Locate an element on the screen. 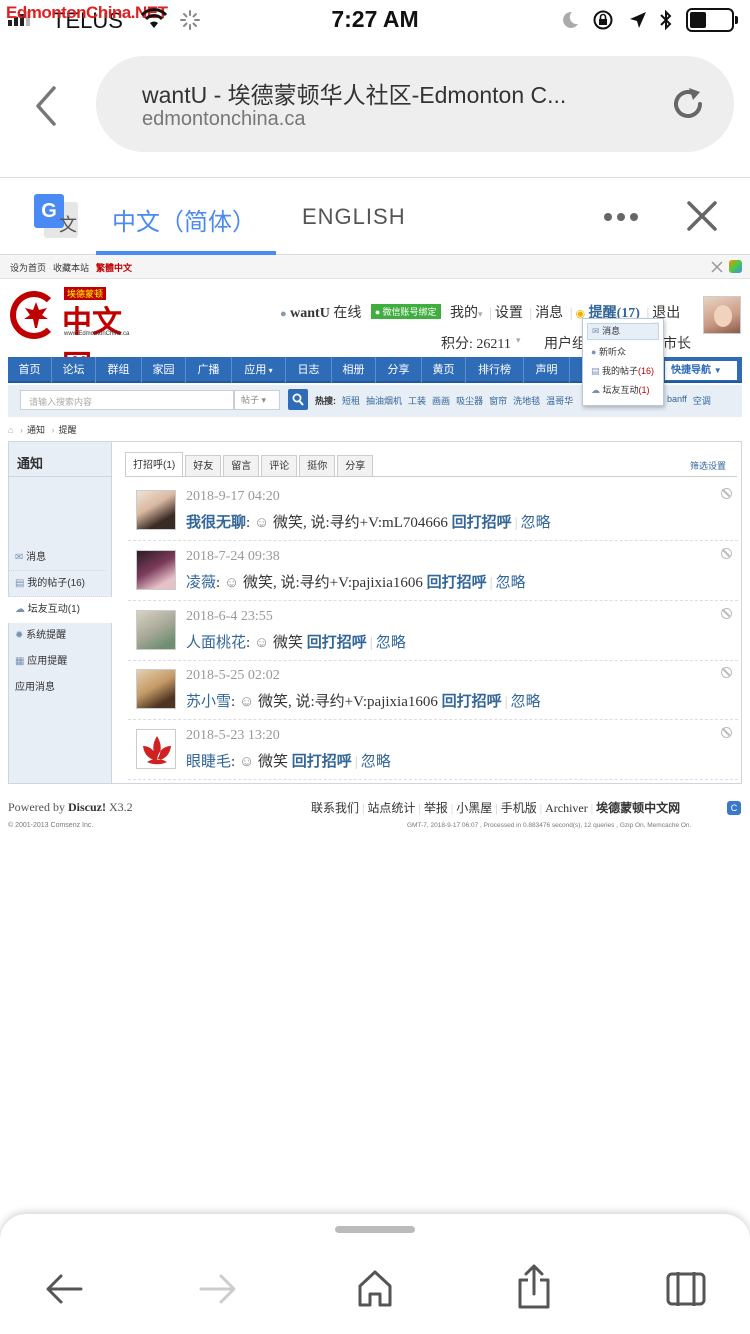 Image resolution: width=750 pixels, height=1334 pixels. hot-search-term: 抽油烟机 is located at coordinates (384, 400).